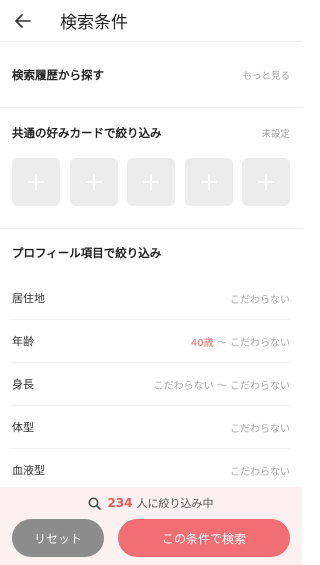  What do you see at coordinates (151, 75) in the screenshot?
I see `search-history-row: 検索履歴から探す もっと見る` at bounding box center [151, 75].